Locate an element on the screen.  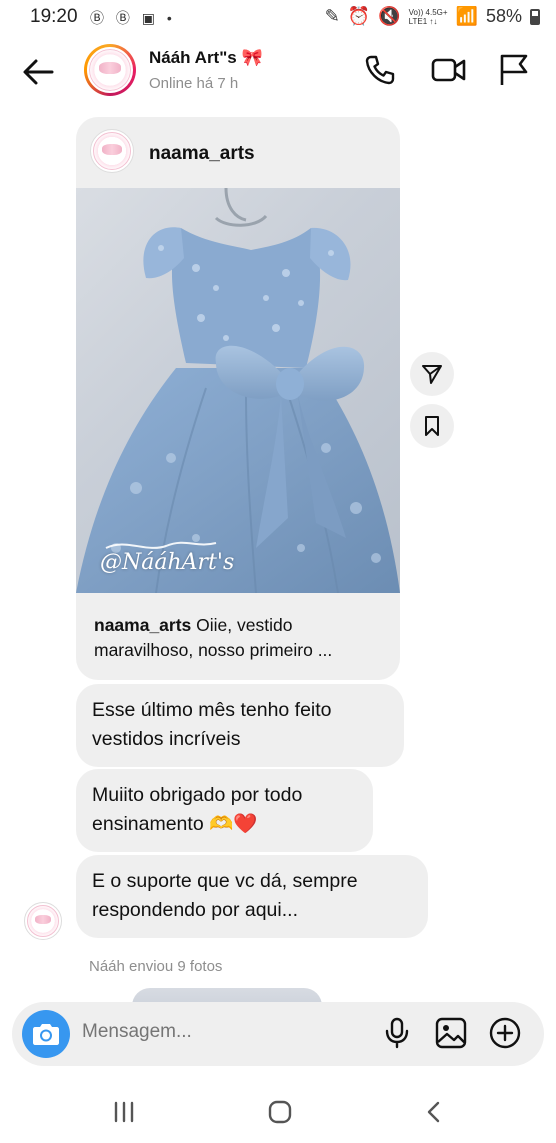
chat-header: Nááh Art"s 🎀 Online há 7 h is located at coordinates (278, 72).